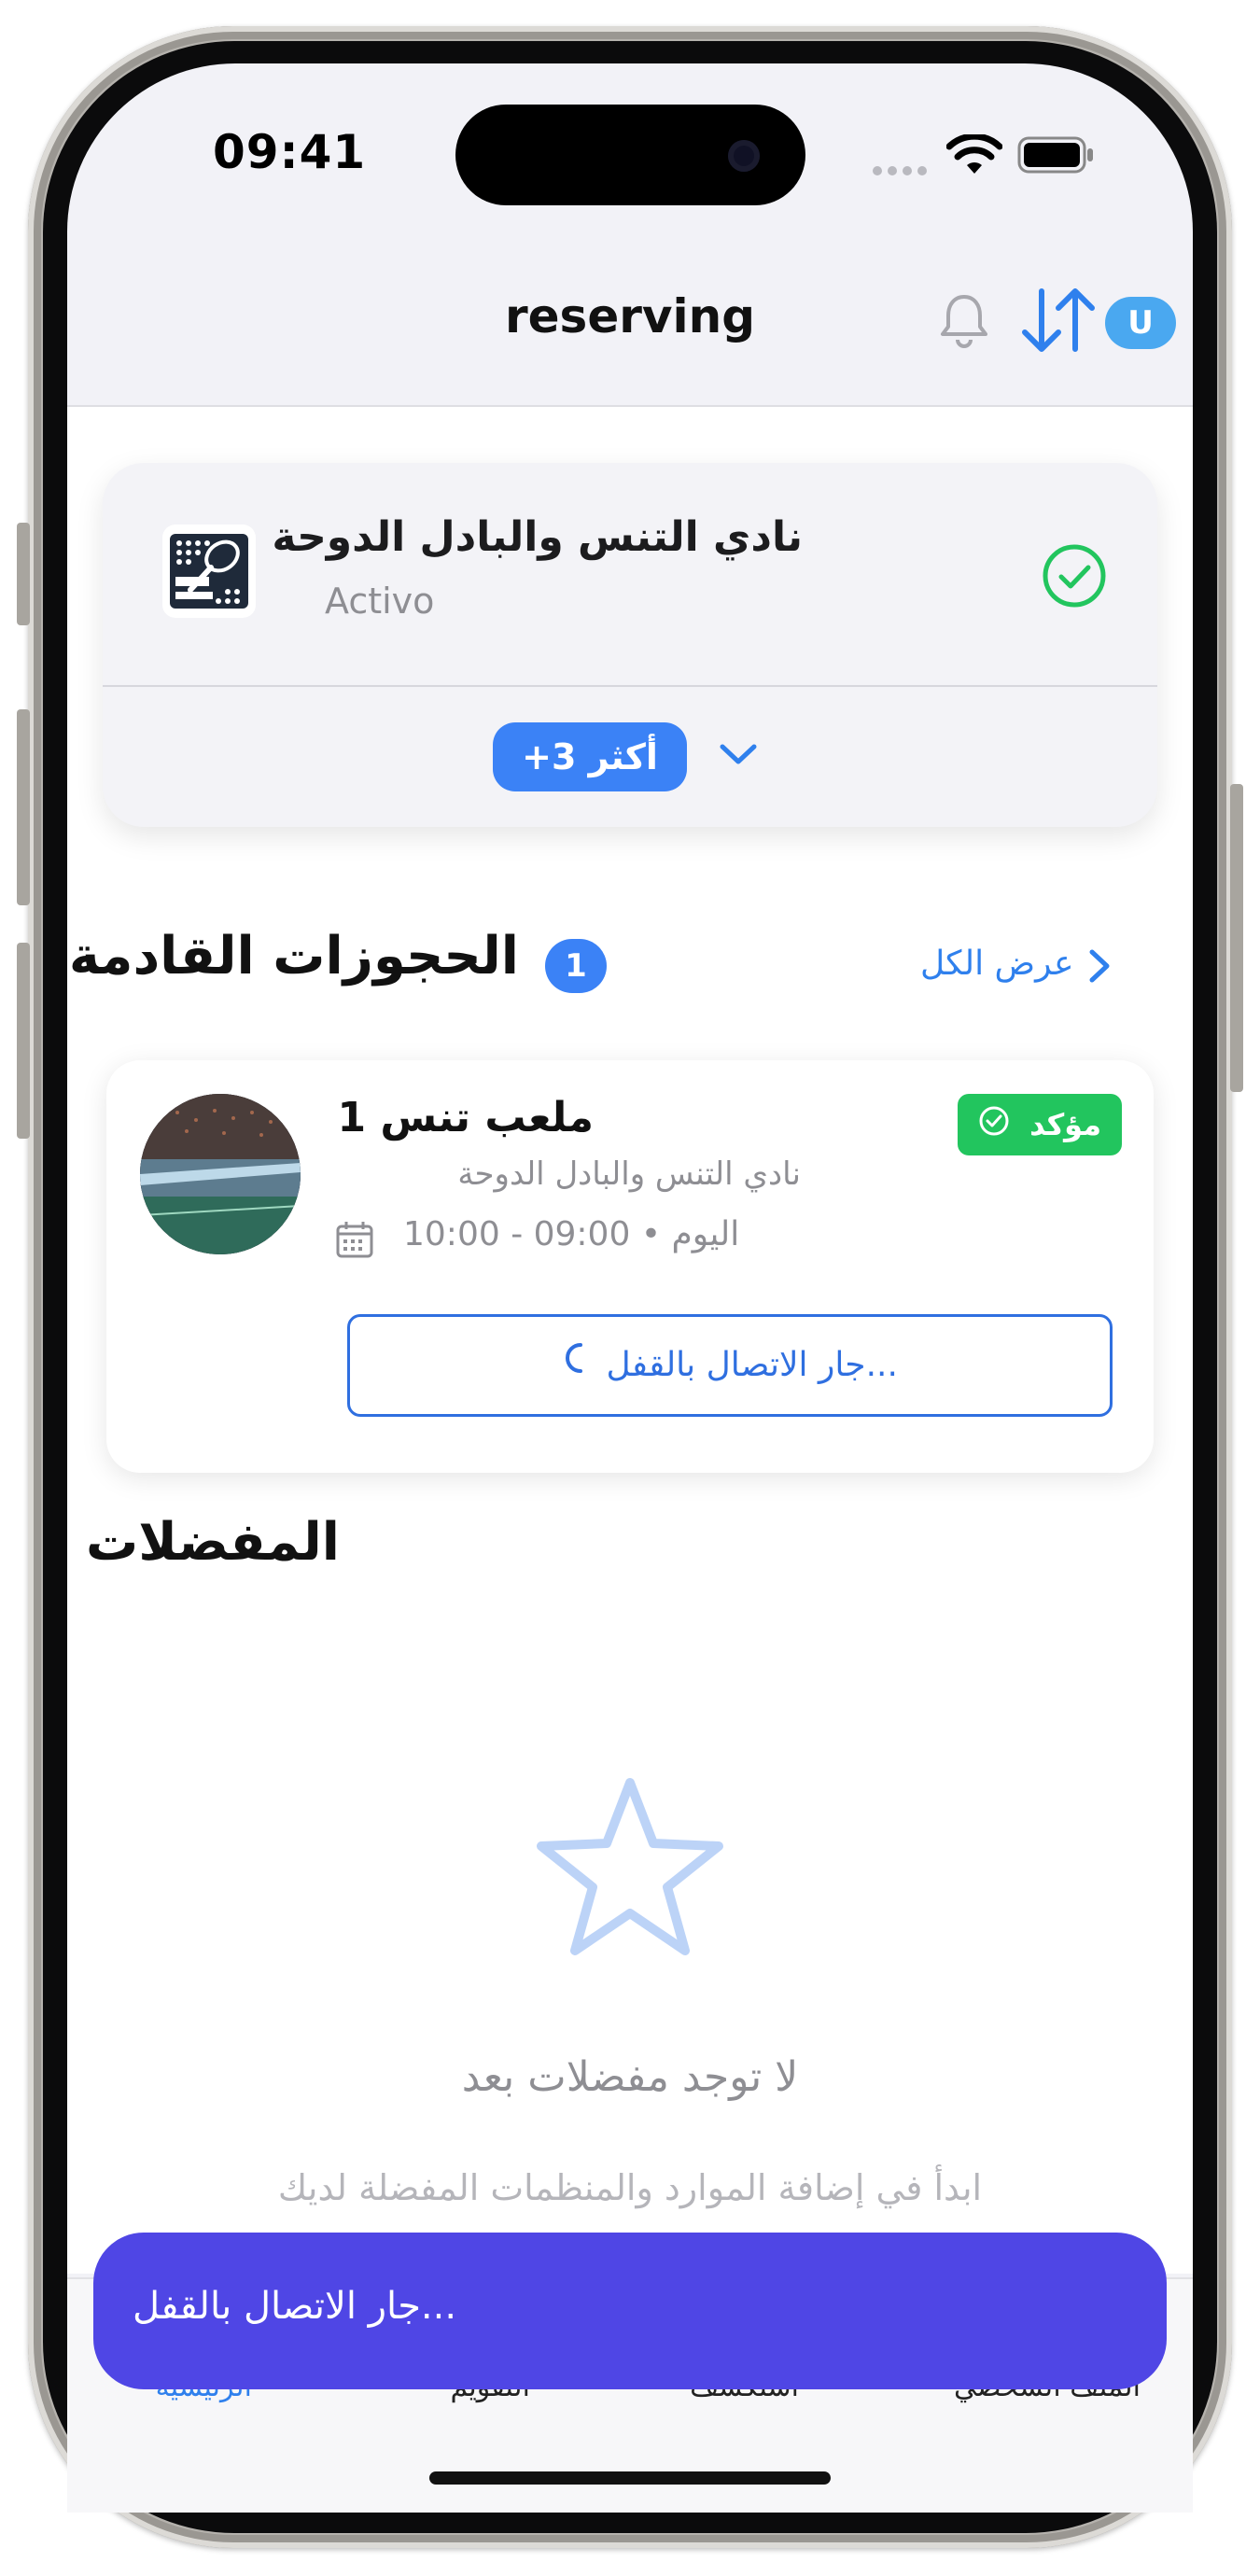 The width and height of the screenshot is (1260, 2576). What do you see at coordinates (630, 2077) in the screenshot?
I see `empty-favorites-title: لا توجد مفضلات بعد` at bounding box center [630, 2077].